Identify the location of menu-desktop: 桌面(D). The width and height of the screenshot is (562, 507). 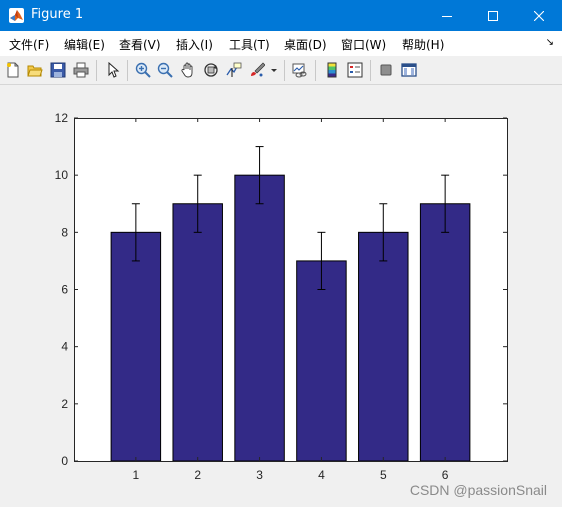
(305, 44).